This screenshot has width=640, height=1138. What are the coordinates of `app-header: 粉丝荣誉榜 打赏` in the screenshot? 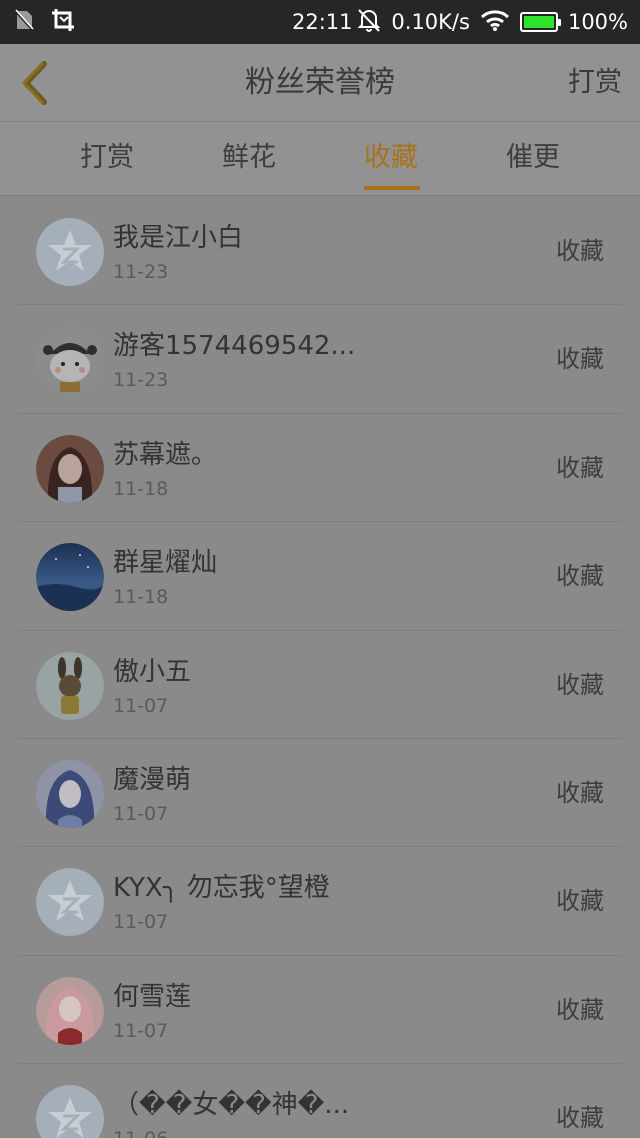 It's located at (320, 83).